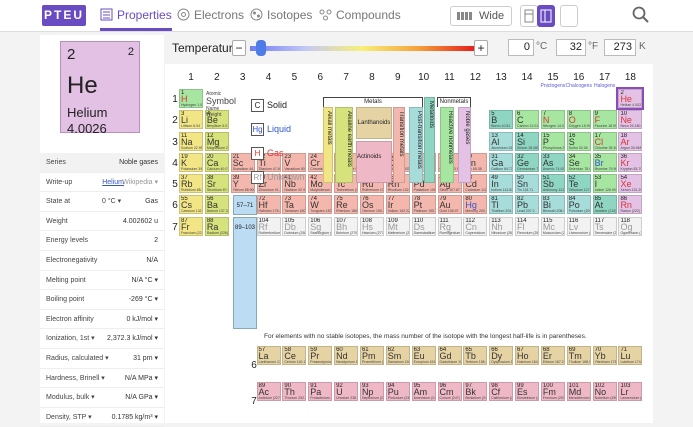 This screenshot has width=693, height=427. I want to click on element-cell: 36KrKrypton 83.798, so click(630, 162).